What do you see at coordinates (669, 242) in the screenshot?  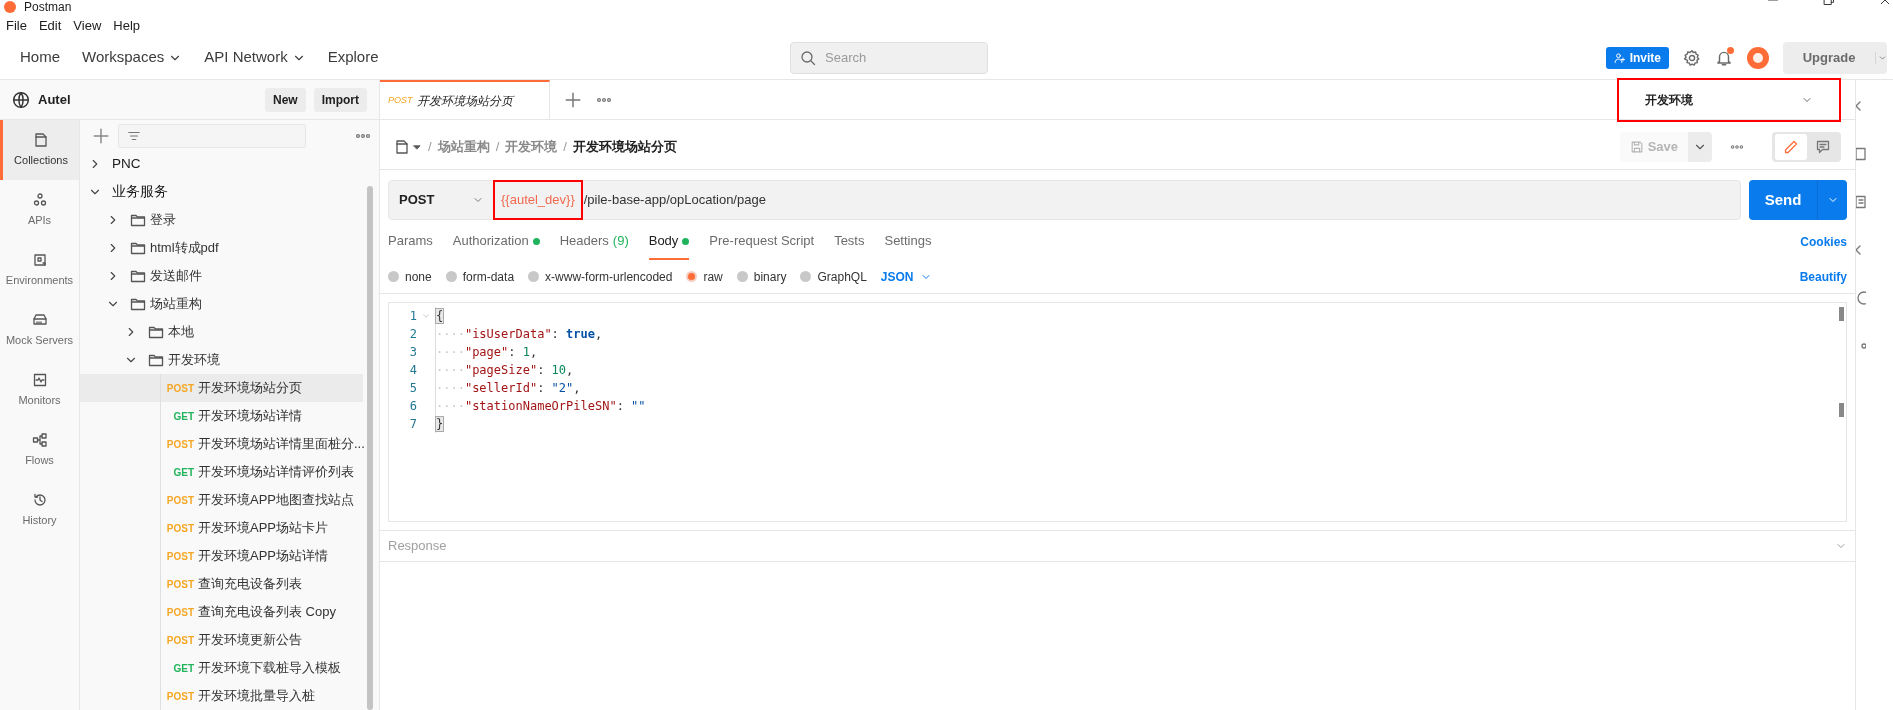 I see `request-option-tab: Body` at bounding box center [669, 242].